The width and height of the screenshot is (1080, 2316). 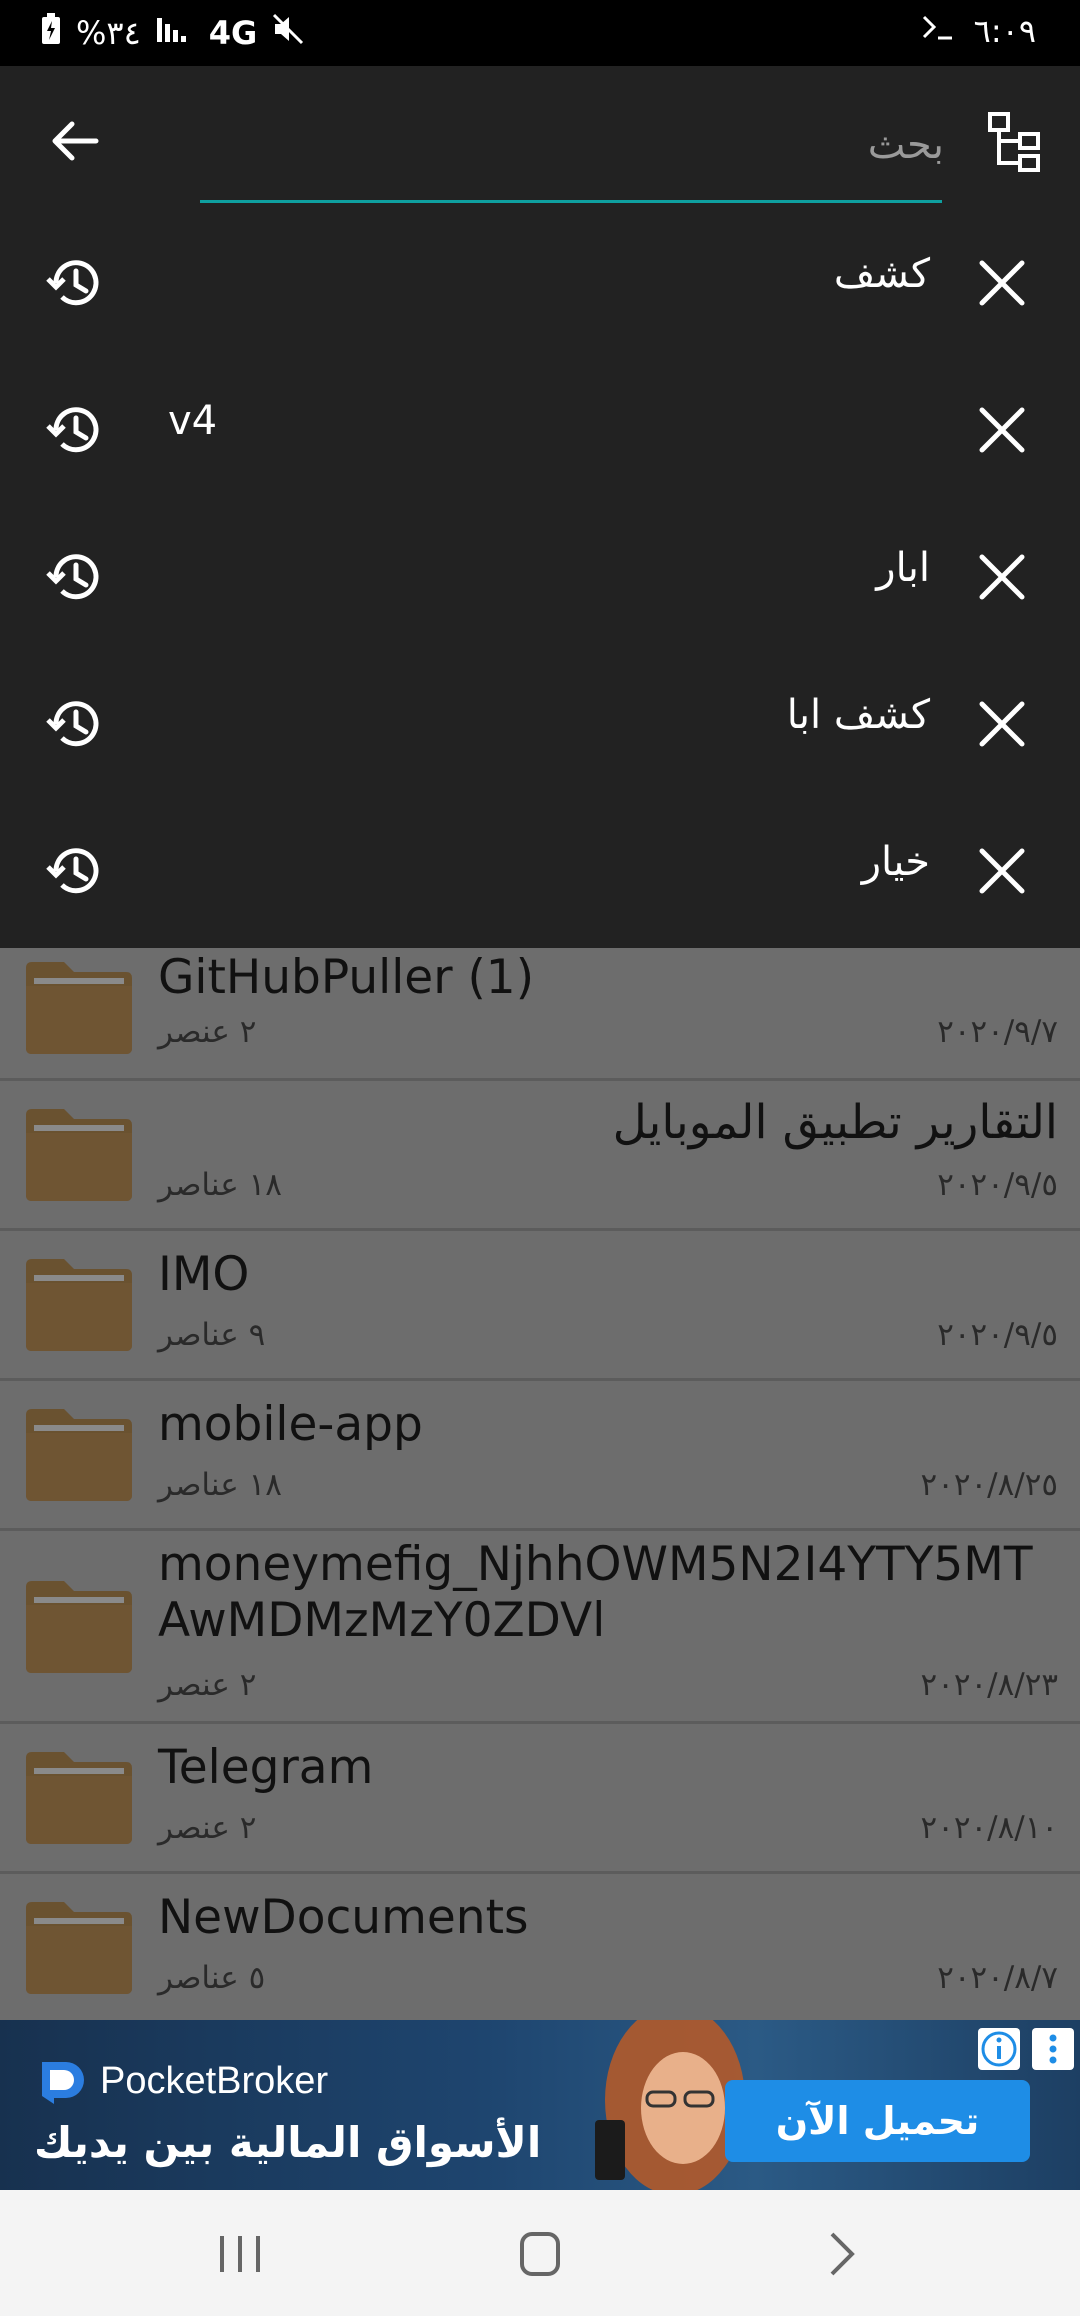 What do you see at coordinates (540, 1456) in the screenshot?
I see `folder-row: mobile-app ١٨ عناصر ٢٠٢٠/٨/٢٥` at bounding box center [540, 1456].